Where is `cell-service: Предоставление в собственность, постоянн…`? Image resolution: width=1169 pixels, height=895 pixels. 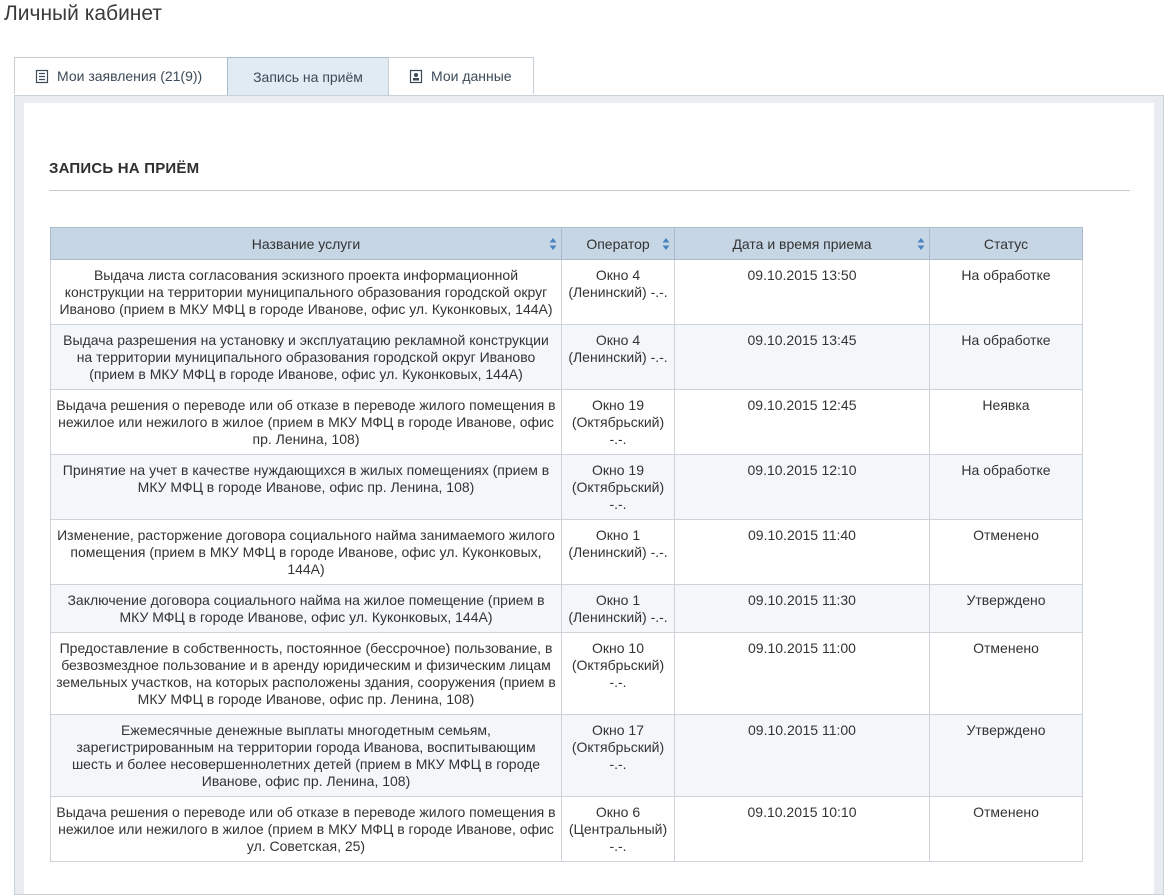 cell-service: Предоставление в собственность, постоянн… is located at coordinates (306, 673).